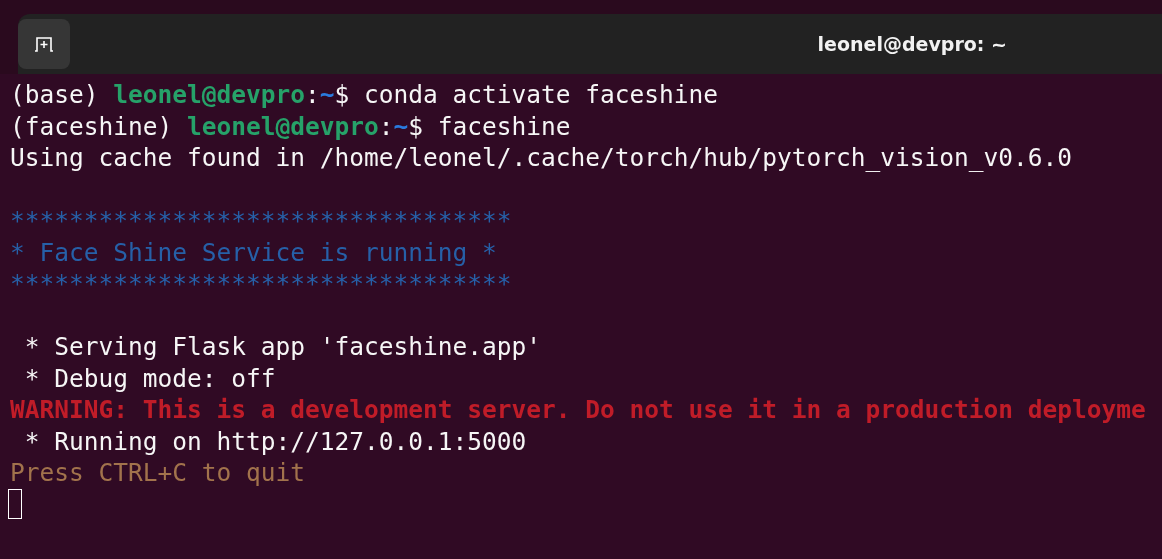 Image resolution: width=1162 pixels, height=559 pixels. I want to click on terminal-line: * Serving Flask app 'faceshine.app', so click(282, 347).